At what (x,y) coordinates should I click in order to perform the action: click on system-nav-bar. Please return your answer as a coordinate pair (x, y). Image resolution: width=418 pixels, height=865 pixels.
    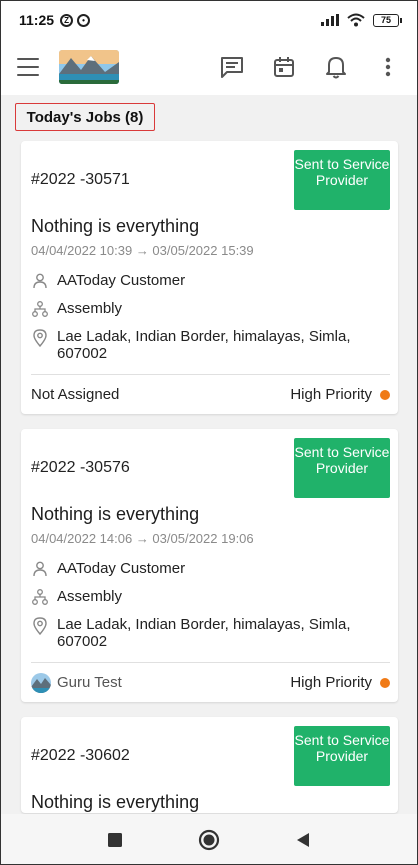
    Looking at the image, I should click on (209, 839).